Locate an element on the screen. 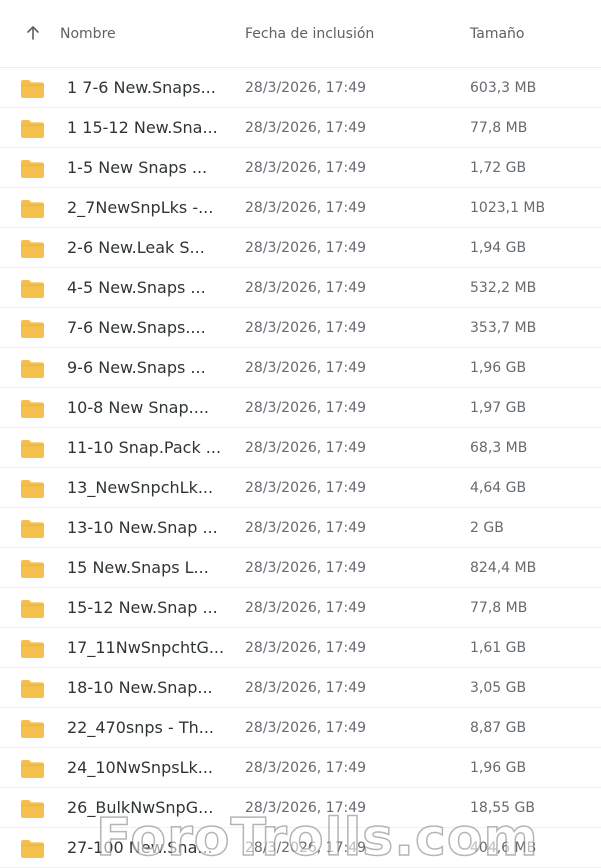 The width and height of the screenshot is (601, 868). table-row: 13_NewSnpchLk... 28/3/2026, 17:49 4,64 GB is located at coordinates (300, 488).